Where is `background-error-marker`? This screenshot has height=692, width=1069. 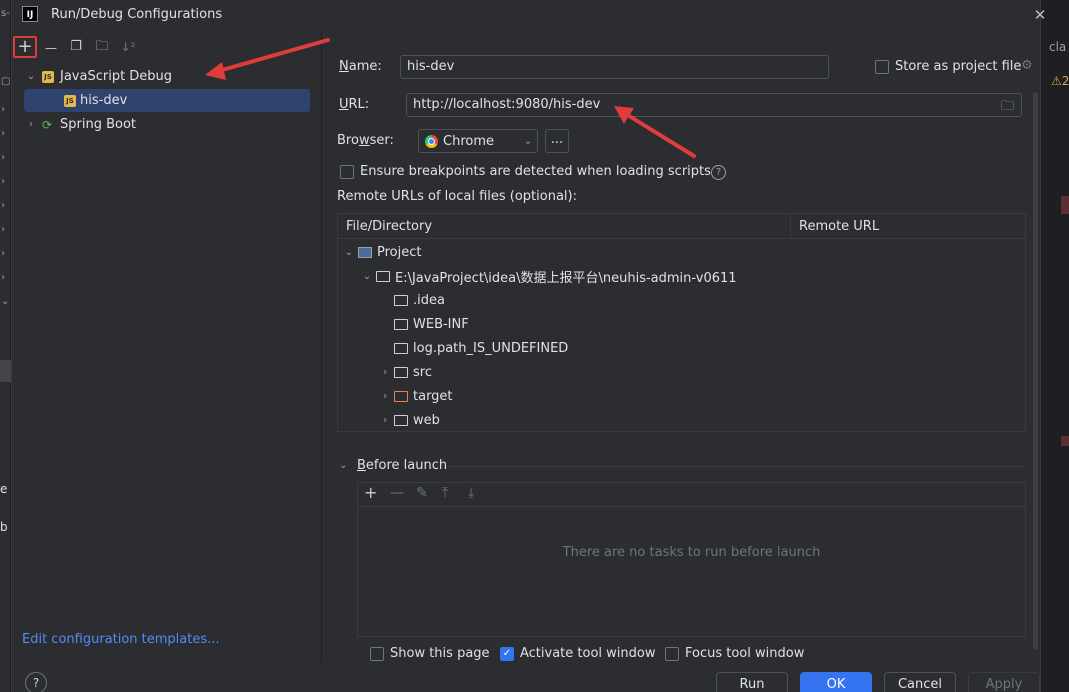
background-error-marker is located at coordinates (1065, 441).